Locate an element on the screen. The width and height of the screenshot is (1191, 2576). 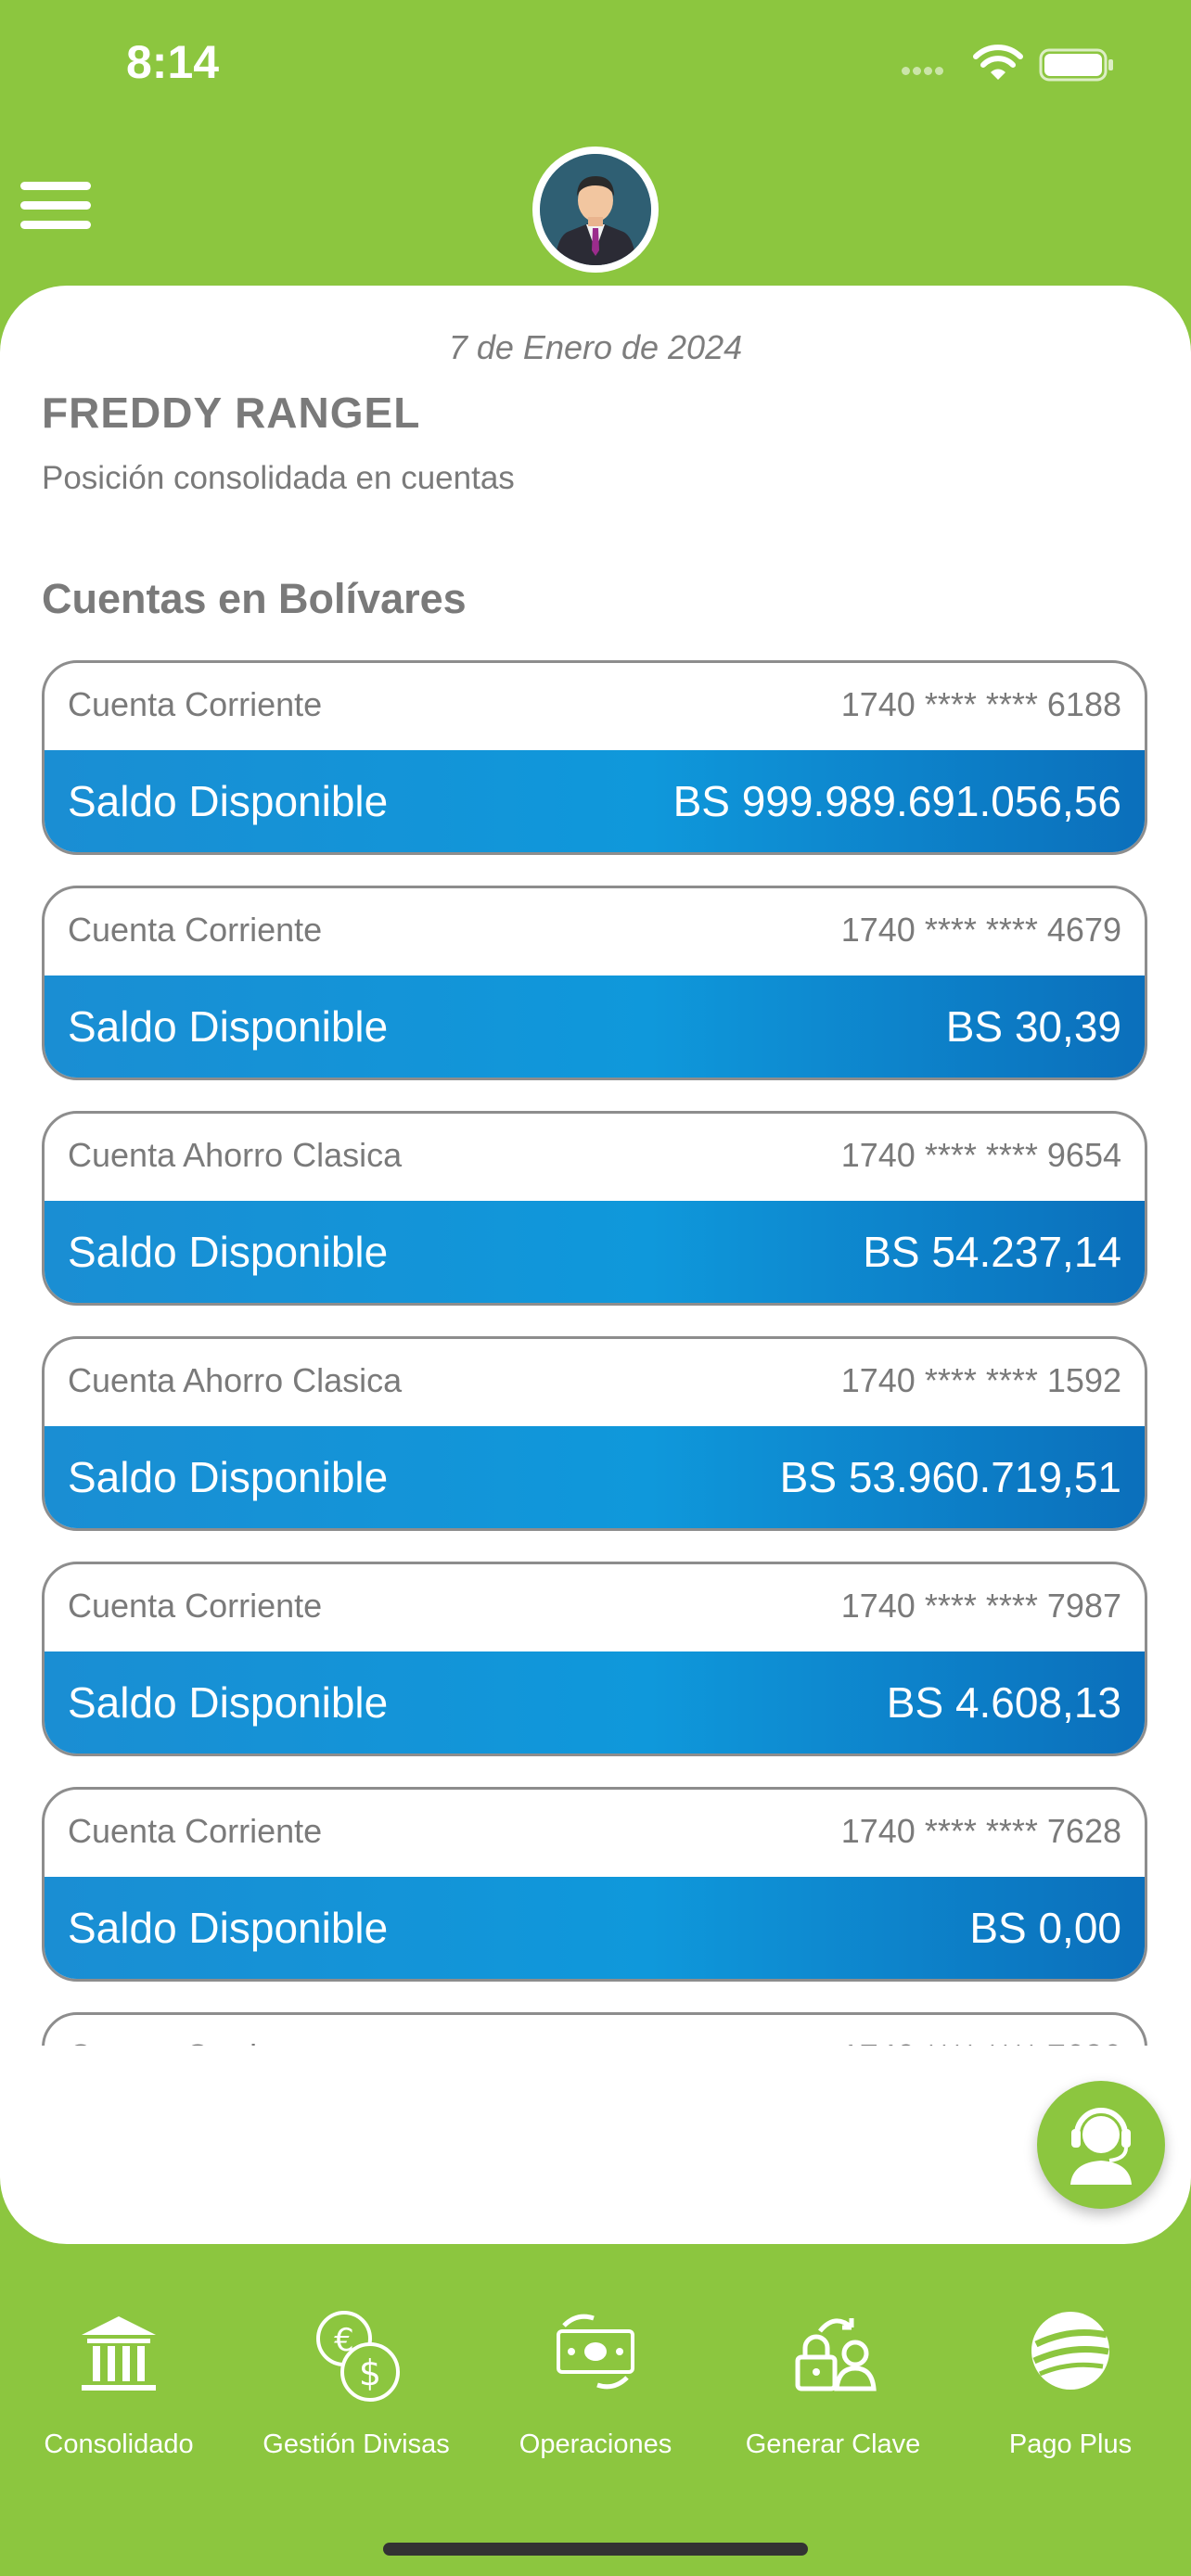
nav-item-generar-clave: Generar Clave is located at coordinates (833, 2383).